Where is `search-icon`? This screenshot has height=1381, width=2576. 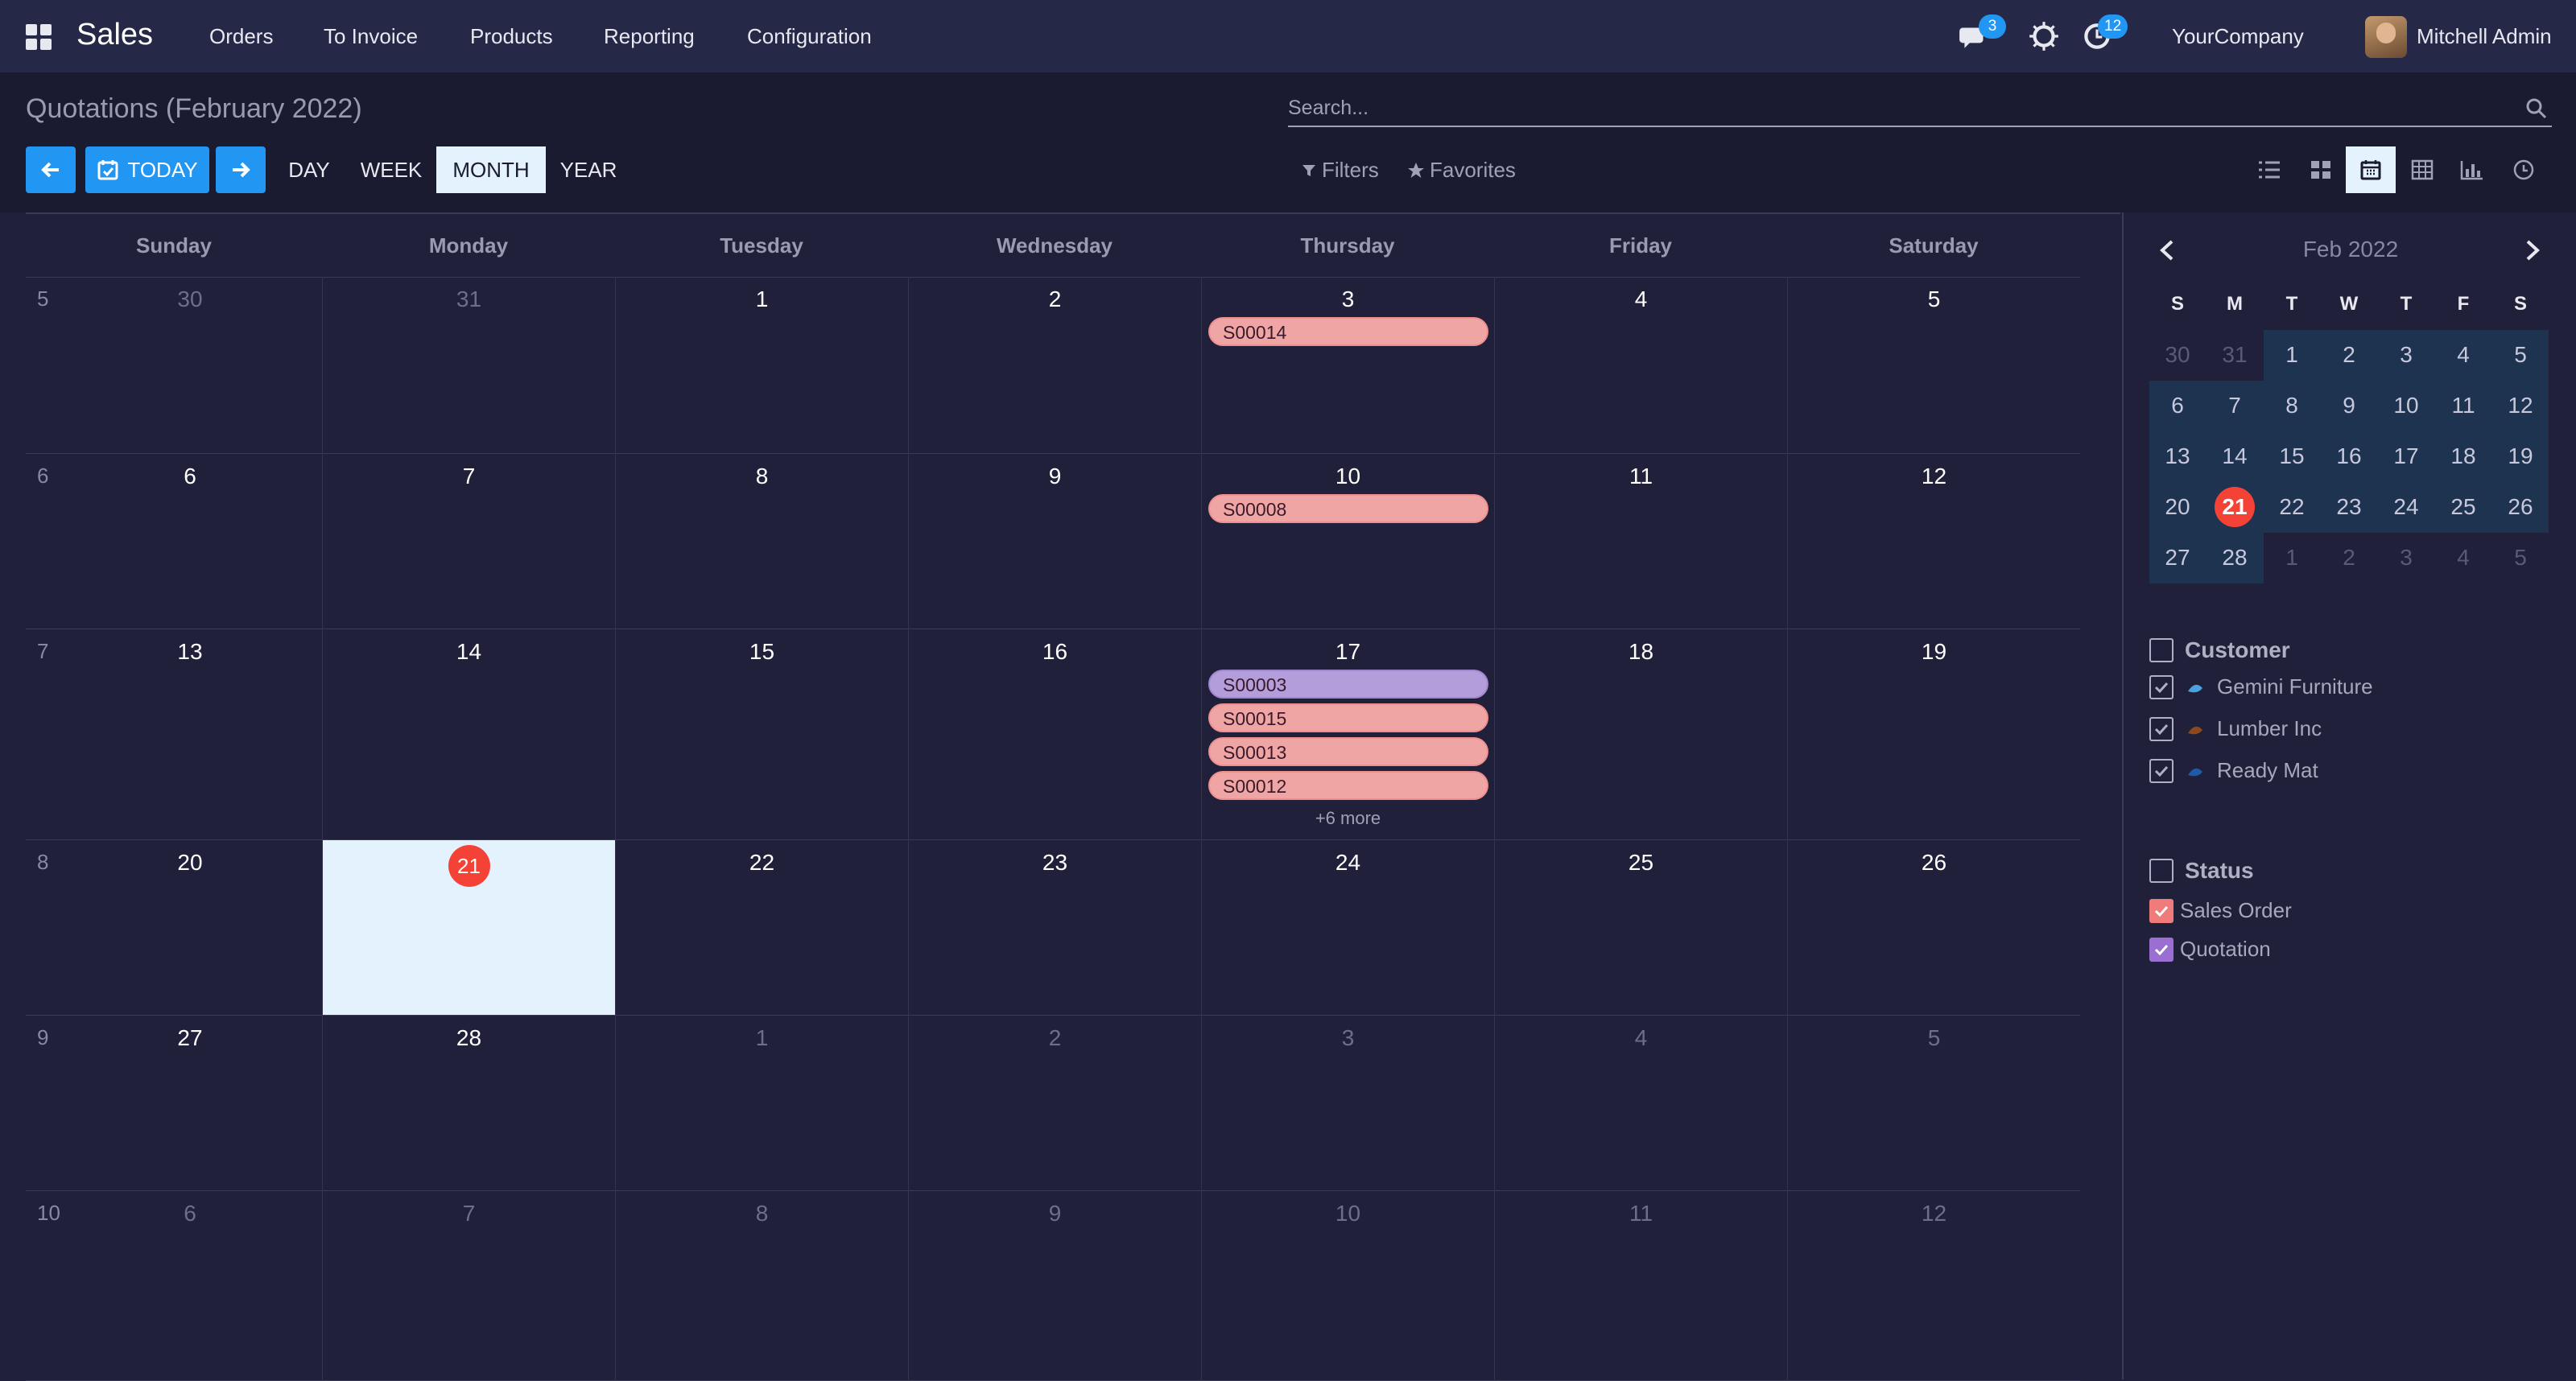 search-icon is located at coordinates (2536, 109).